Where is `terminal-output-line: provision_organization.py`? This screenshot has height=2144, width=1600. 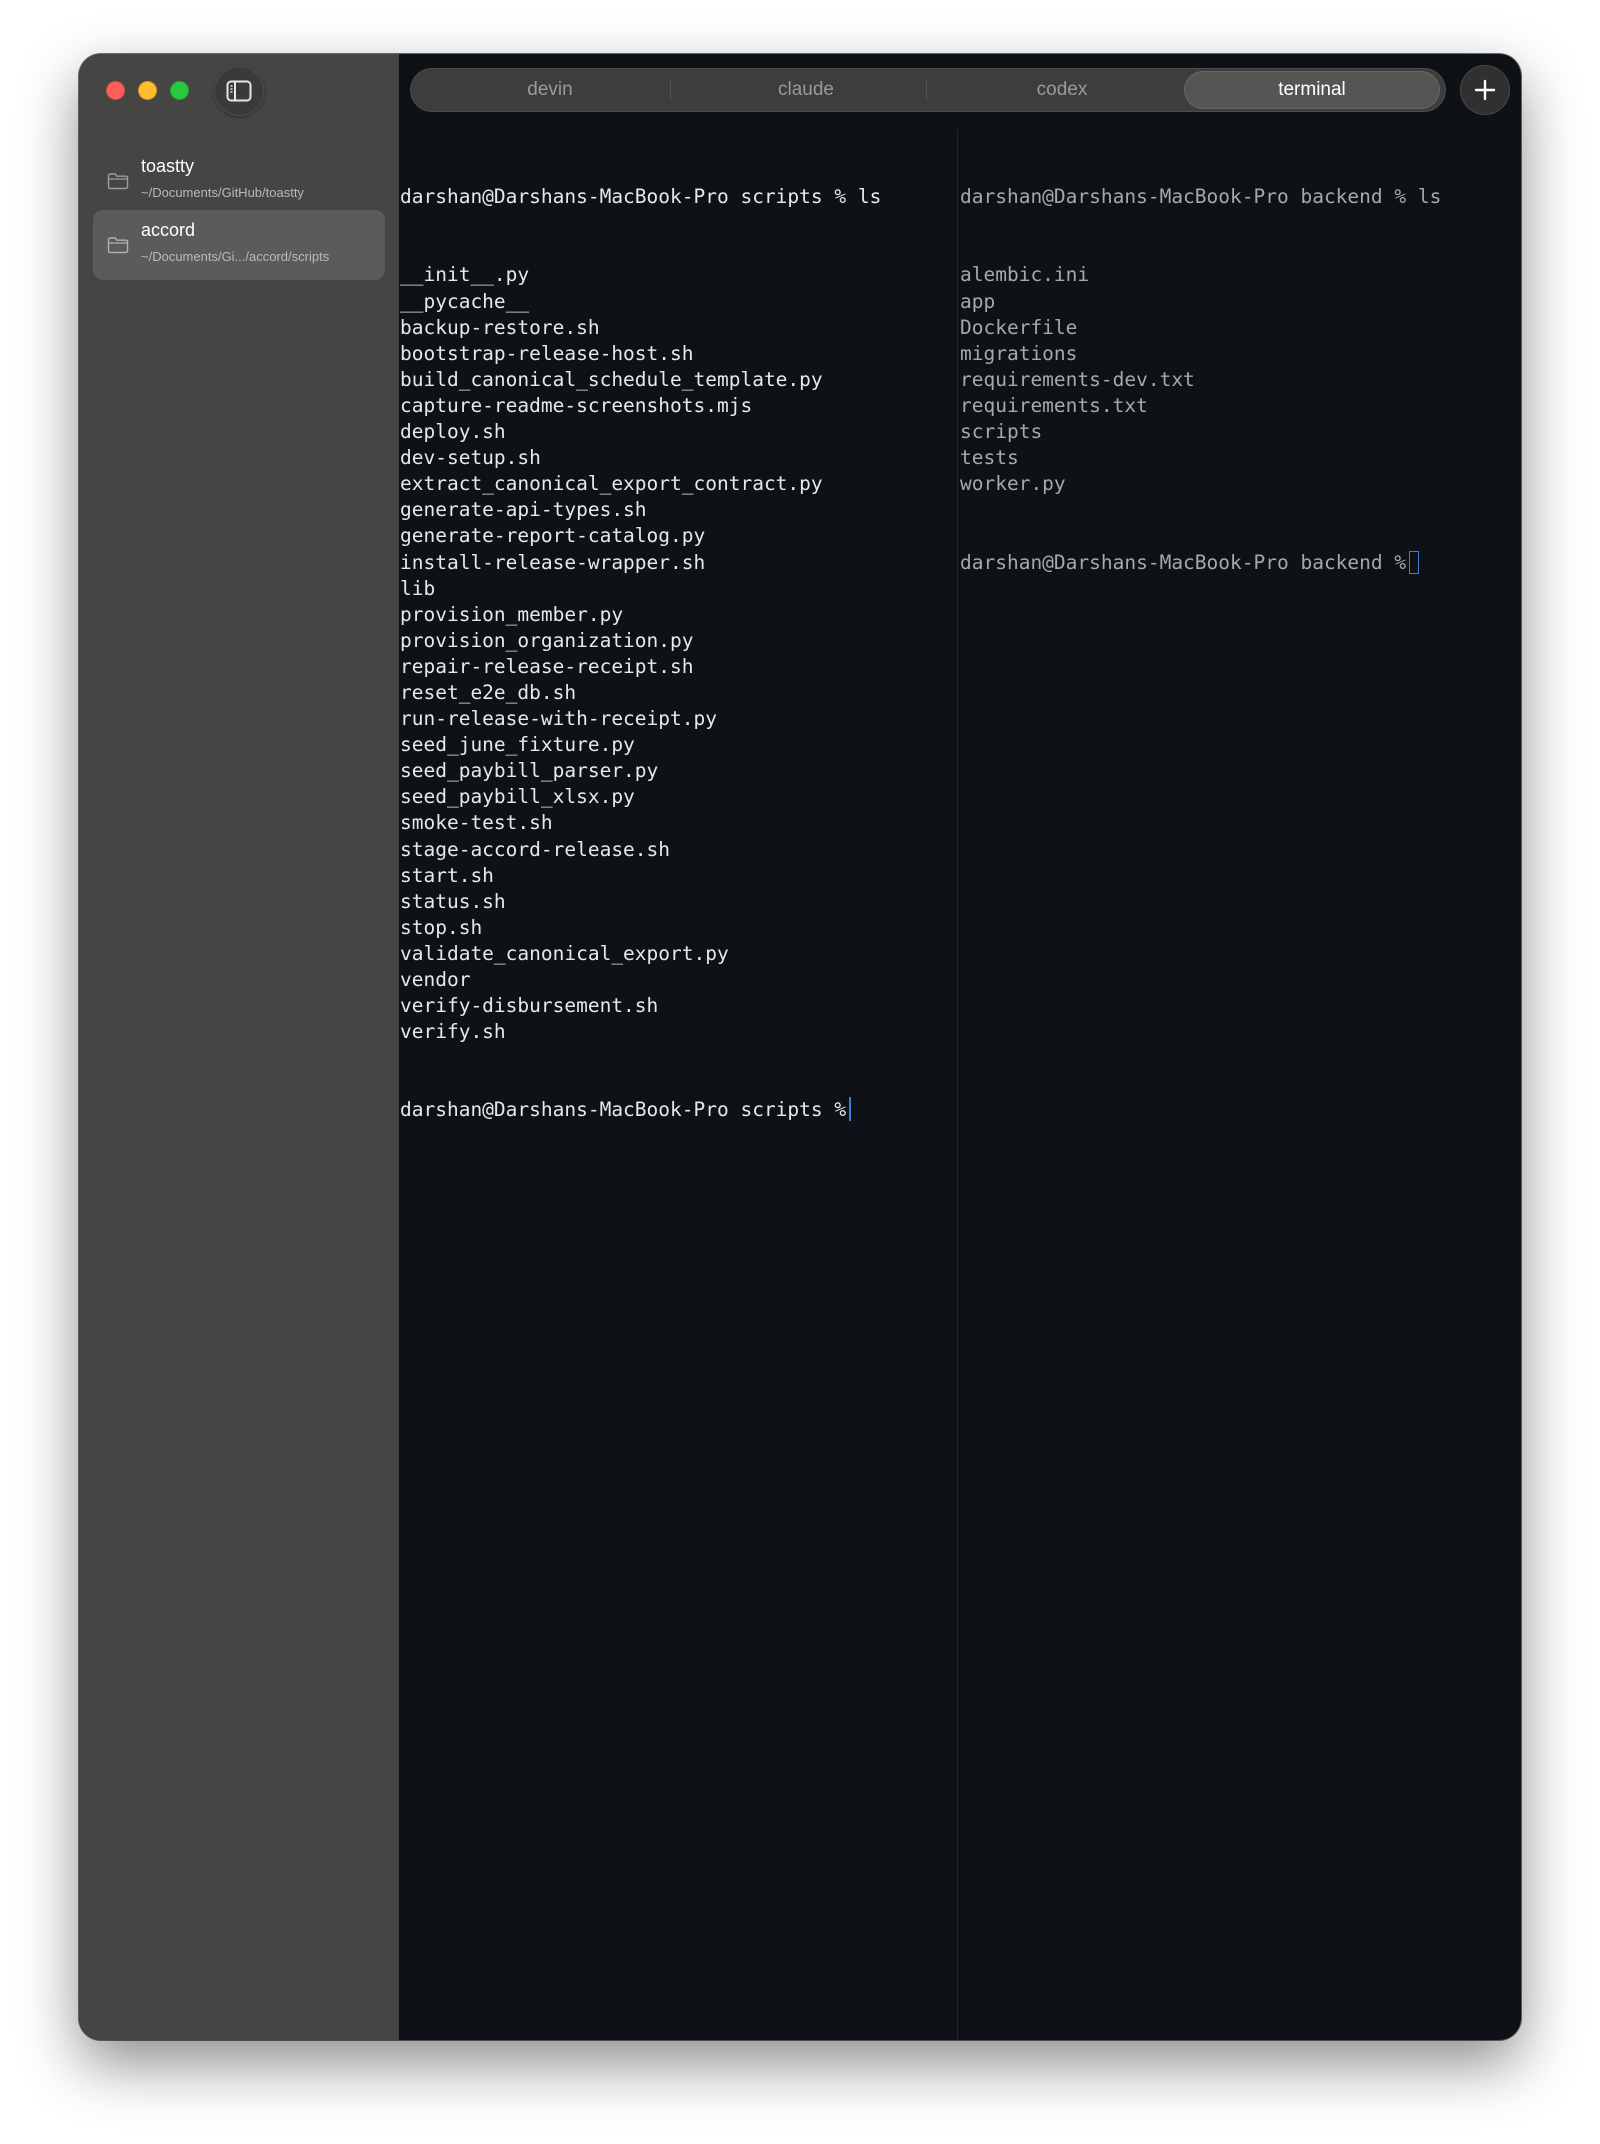
terminal-output-line: provision_organization.py is located at coordinates (547, 640).